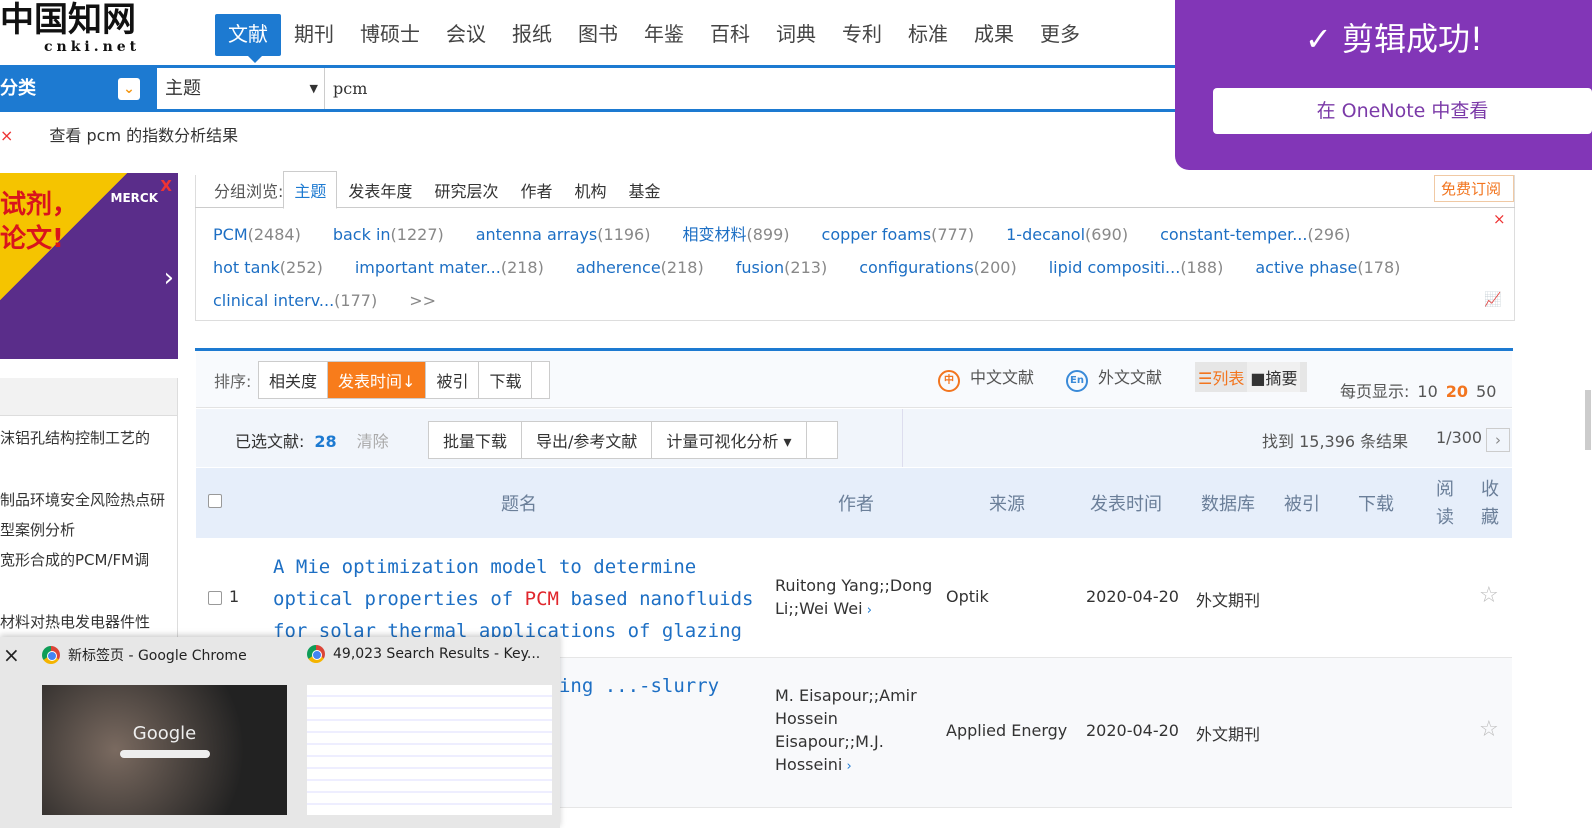 This screenshot has height=828, width=1592. Describe the element at coordinates (89, 266) in the screenshot. I see `ad-banner: 试剂， 论文! MERCK X ›` at that location.